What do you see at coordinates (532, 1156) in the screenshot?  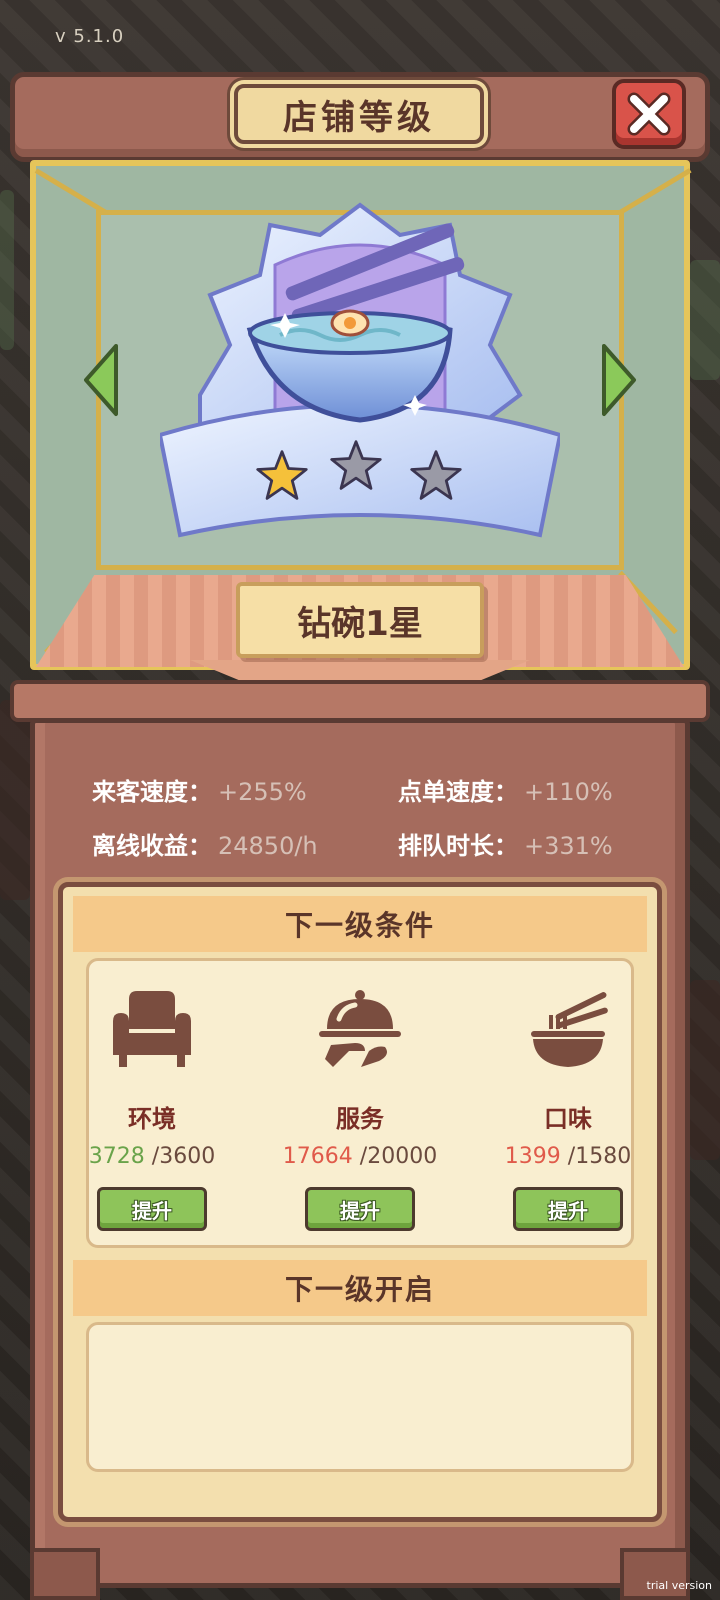 I see `condition-current: 1399` at bounding box center [532, 1156].